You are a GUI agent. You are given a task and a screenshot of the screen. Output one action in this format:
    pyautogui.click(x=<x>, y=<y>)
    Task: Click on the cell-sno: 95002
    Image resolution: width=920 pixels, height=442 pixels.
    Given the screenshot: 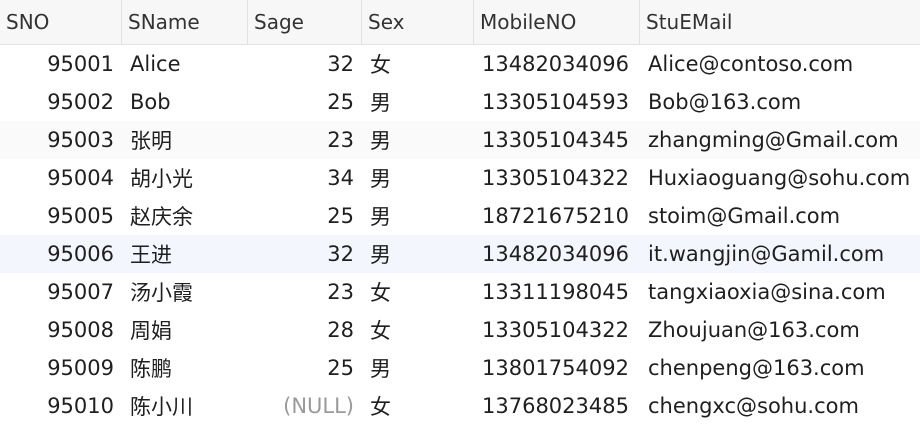 What is the action you would take?
    pyautogui.click(x=61, y=102)
    